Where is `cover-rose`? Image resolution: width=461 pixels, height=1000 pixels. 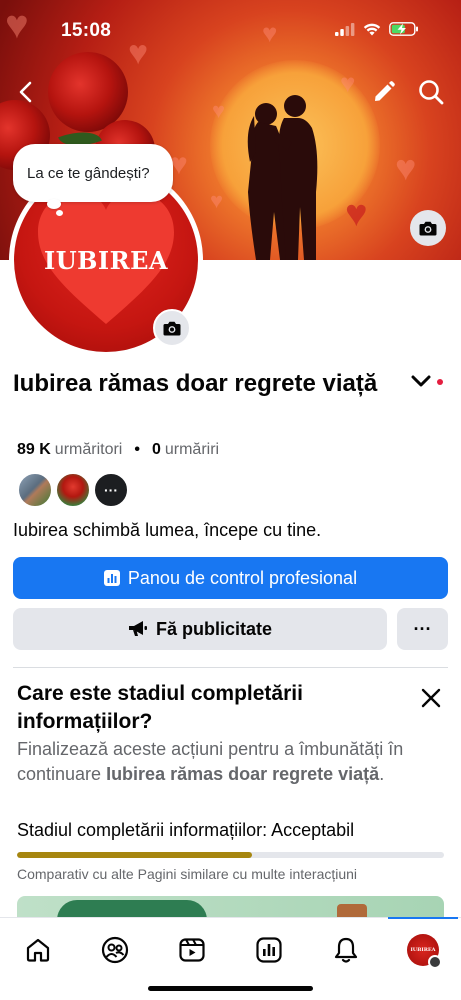
cover-rose is located at coordinates (88, 92).